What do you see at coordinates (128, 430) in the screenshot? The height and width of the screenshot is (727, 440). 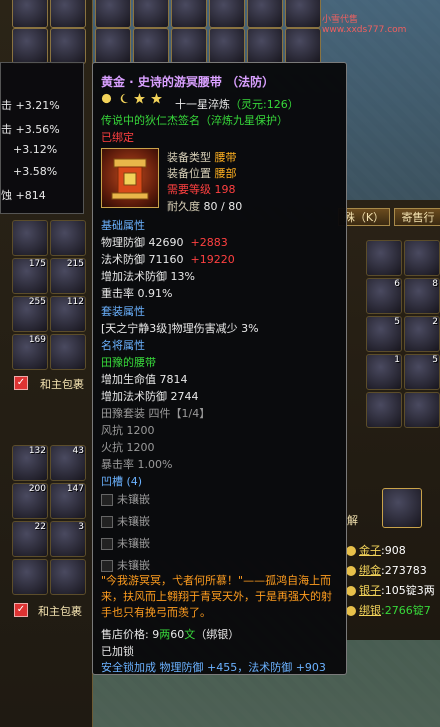 I see `wind-resist-row: 风抗 1200` at bounding box center [128, 430].